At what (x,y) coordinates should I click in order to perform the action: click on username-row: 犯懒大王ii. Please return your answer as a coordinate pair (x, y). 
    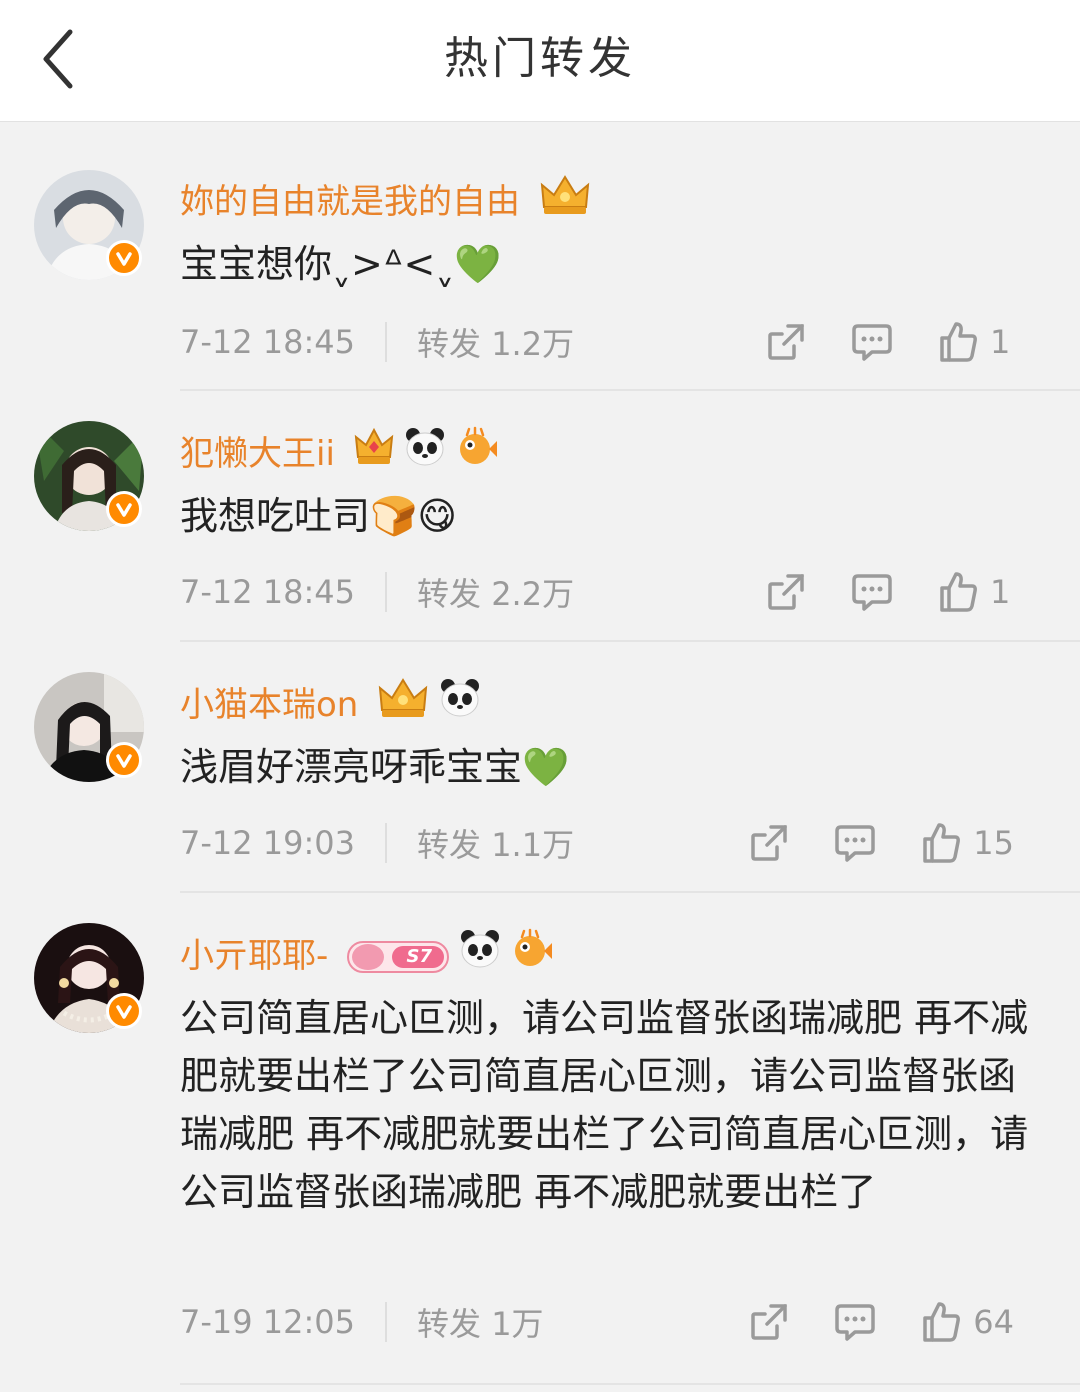
    Looking at the image, I should click on (339, 453).